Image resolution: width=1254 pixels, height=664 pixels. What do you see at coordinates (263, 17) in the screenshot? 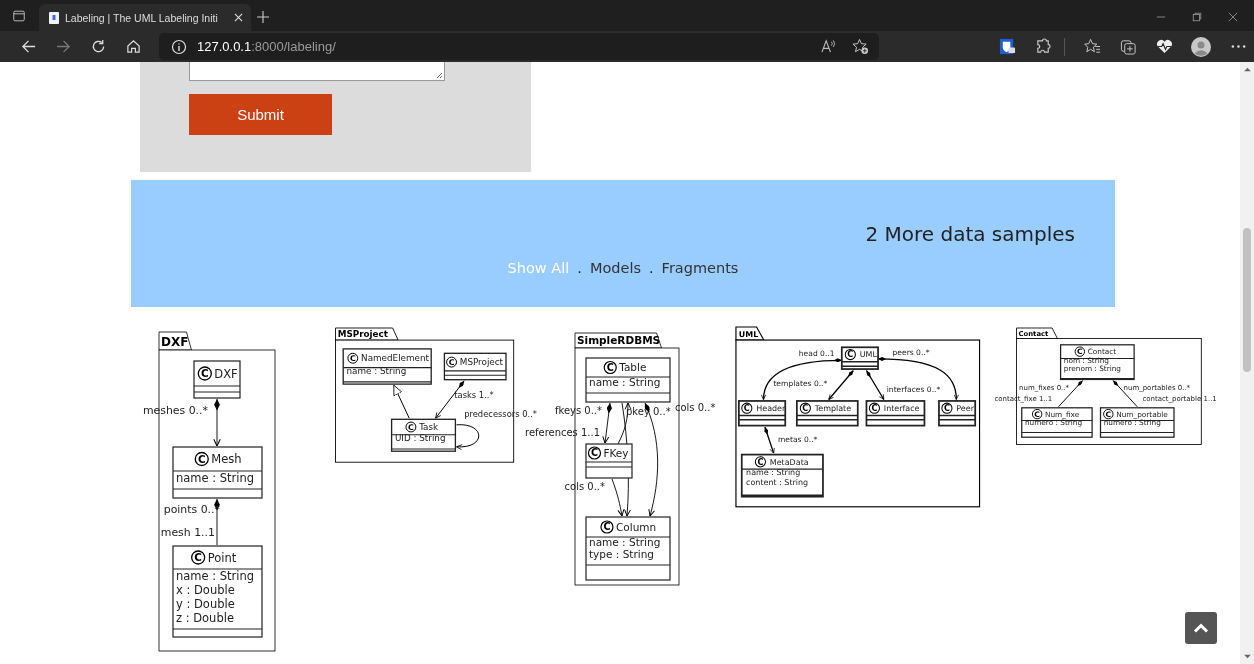
I see `new-tab-icon` at bounding box center [263, 17].